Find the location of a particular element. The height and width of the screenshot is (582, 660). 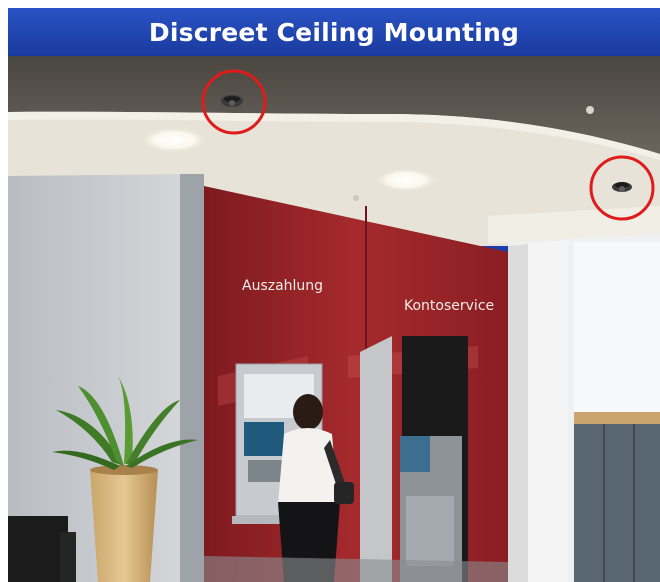

pillar-edge is located at coordinates (192, 378).